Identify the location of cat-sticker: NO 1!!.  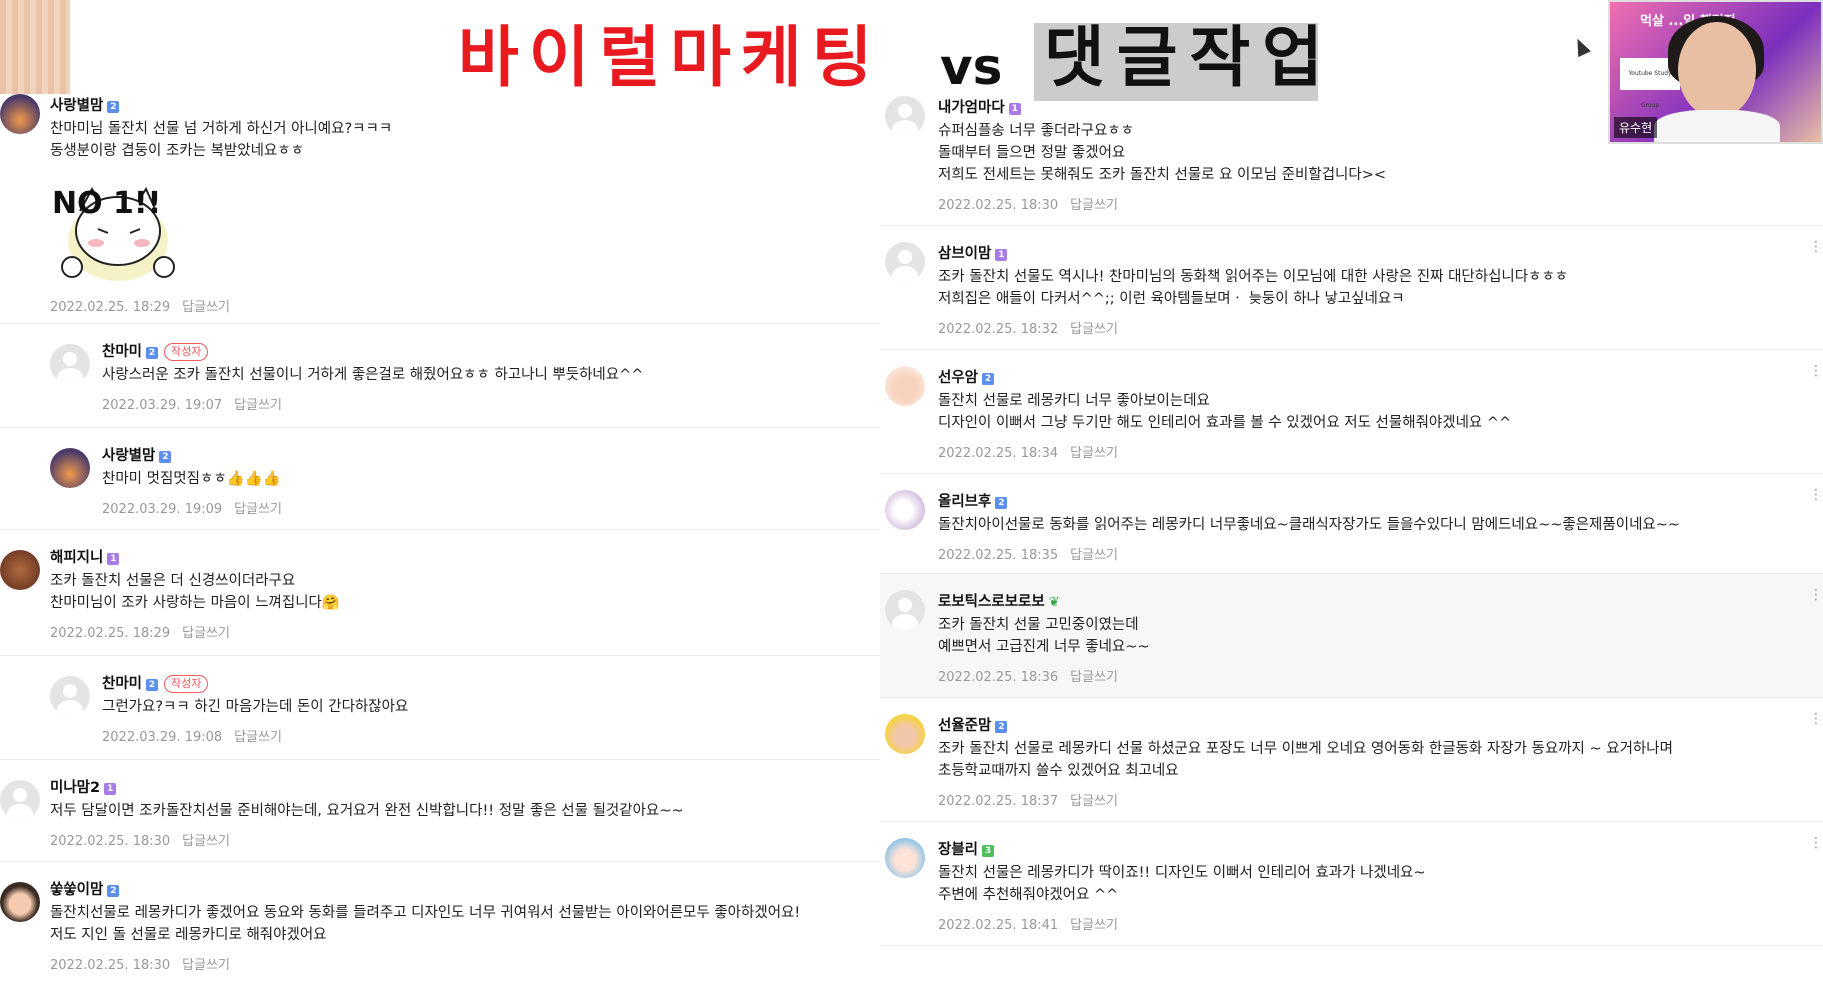
(113, 233).